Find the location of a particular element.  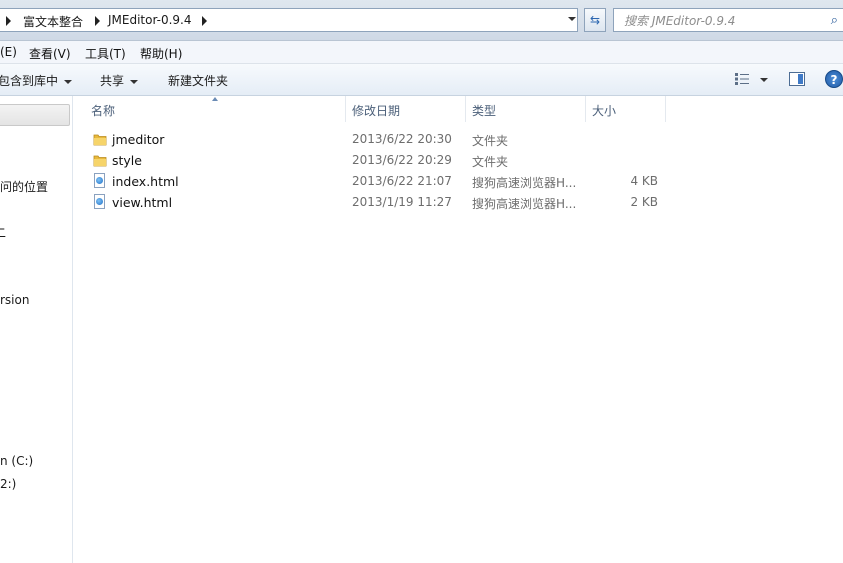

file-size: 4 KB is located at coordinates (644, 181).